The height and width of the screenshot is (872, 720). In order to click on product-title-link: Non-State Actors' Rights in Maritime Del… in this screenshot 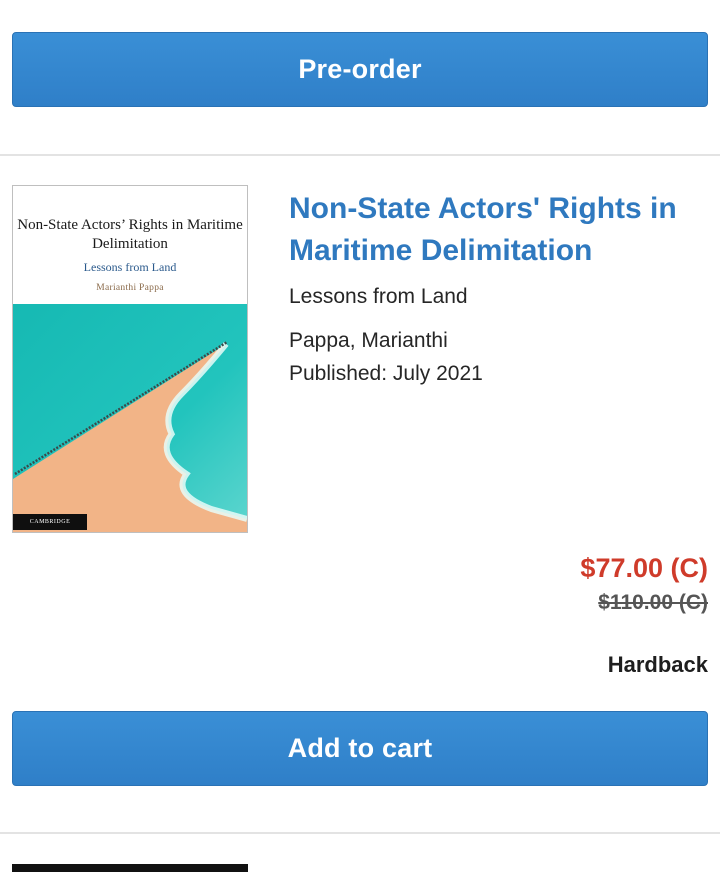, I will do `click(499, 230)`.